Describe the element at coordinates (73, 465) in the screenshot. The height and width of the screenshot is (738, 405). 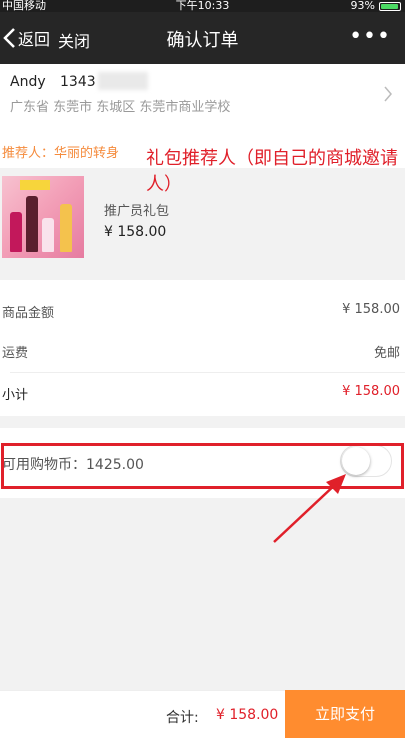
I see `shopping-coins-label: 可用购物币：1425.00` at that location.